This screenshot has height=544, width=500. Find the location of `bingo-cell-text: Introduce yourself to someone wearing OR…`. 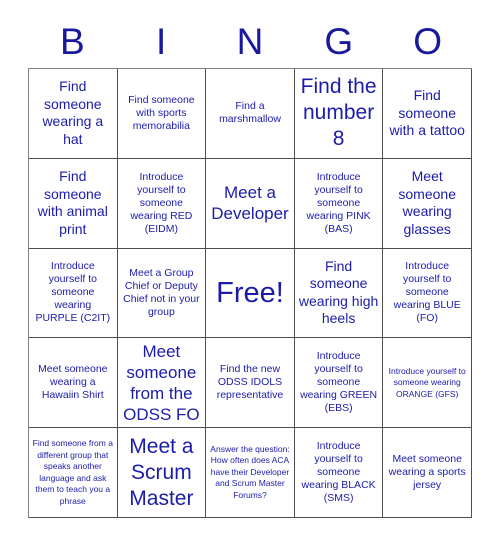

bingo-cell-text: Introduce yourself to someone wearing OR… is located at coordinates (427, 382).